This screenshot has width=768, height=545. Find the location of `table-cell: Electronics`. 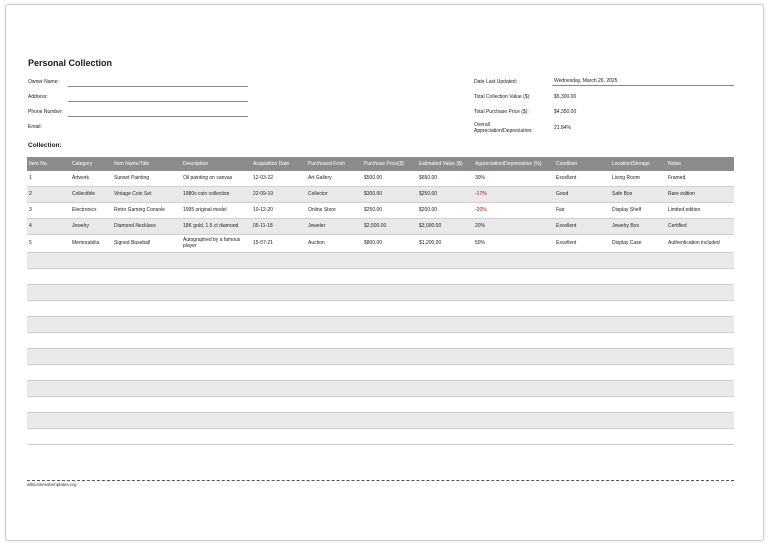

table-cell: Electronics is located at coordinates (91, 210).